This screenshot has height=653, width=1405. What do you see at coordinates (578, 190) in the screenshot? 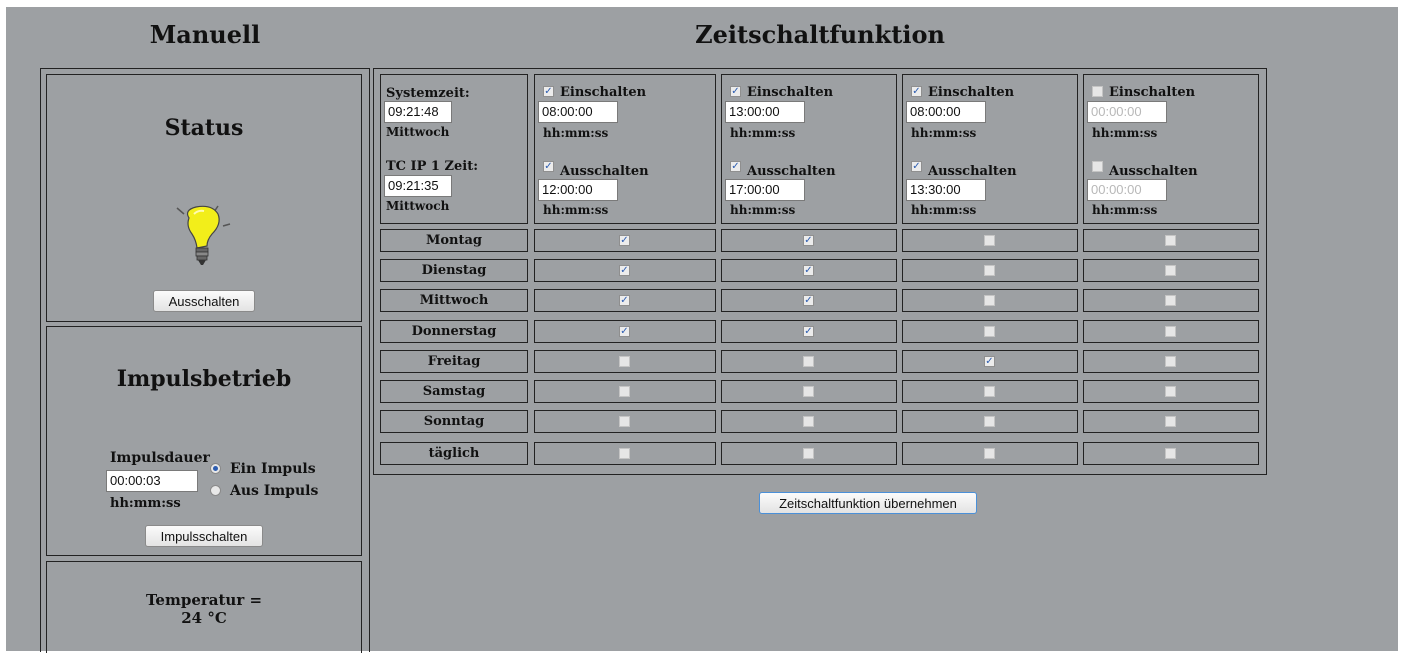
I see `timer-1-off-time-input: 12:00:00` at bounding box center [578, 190].